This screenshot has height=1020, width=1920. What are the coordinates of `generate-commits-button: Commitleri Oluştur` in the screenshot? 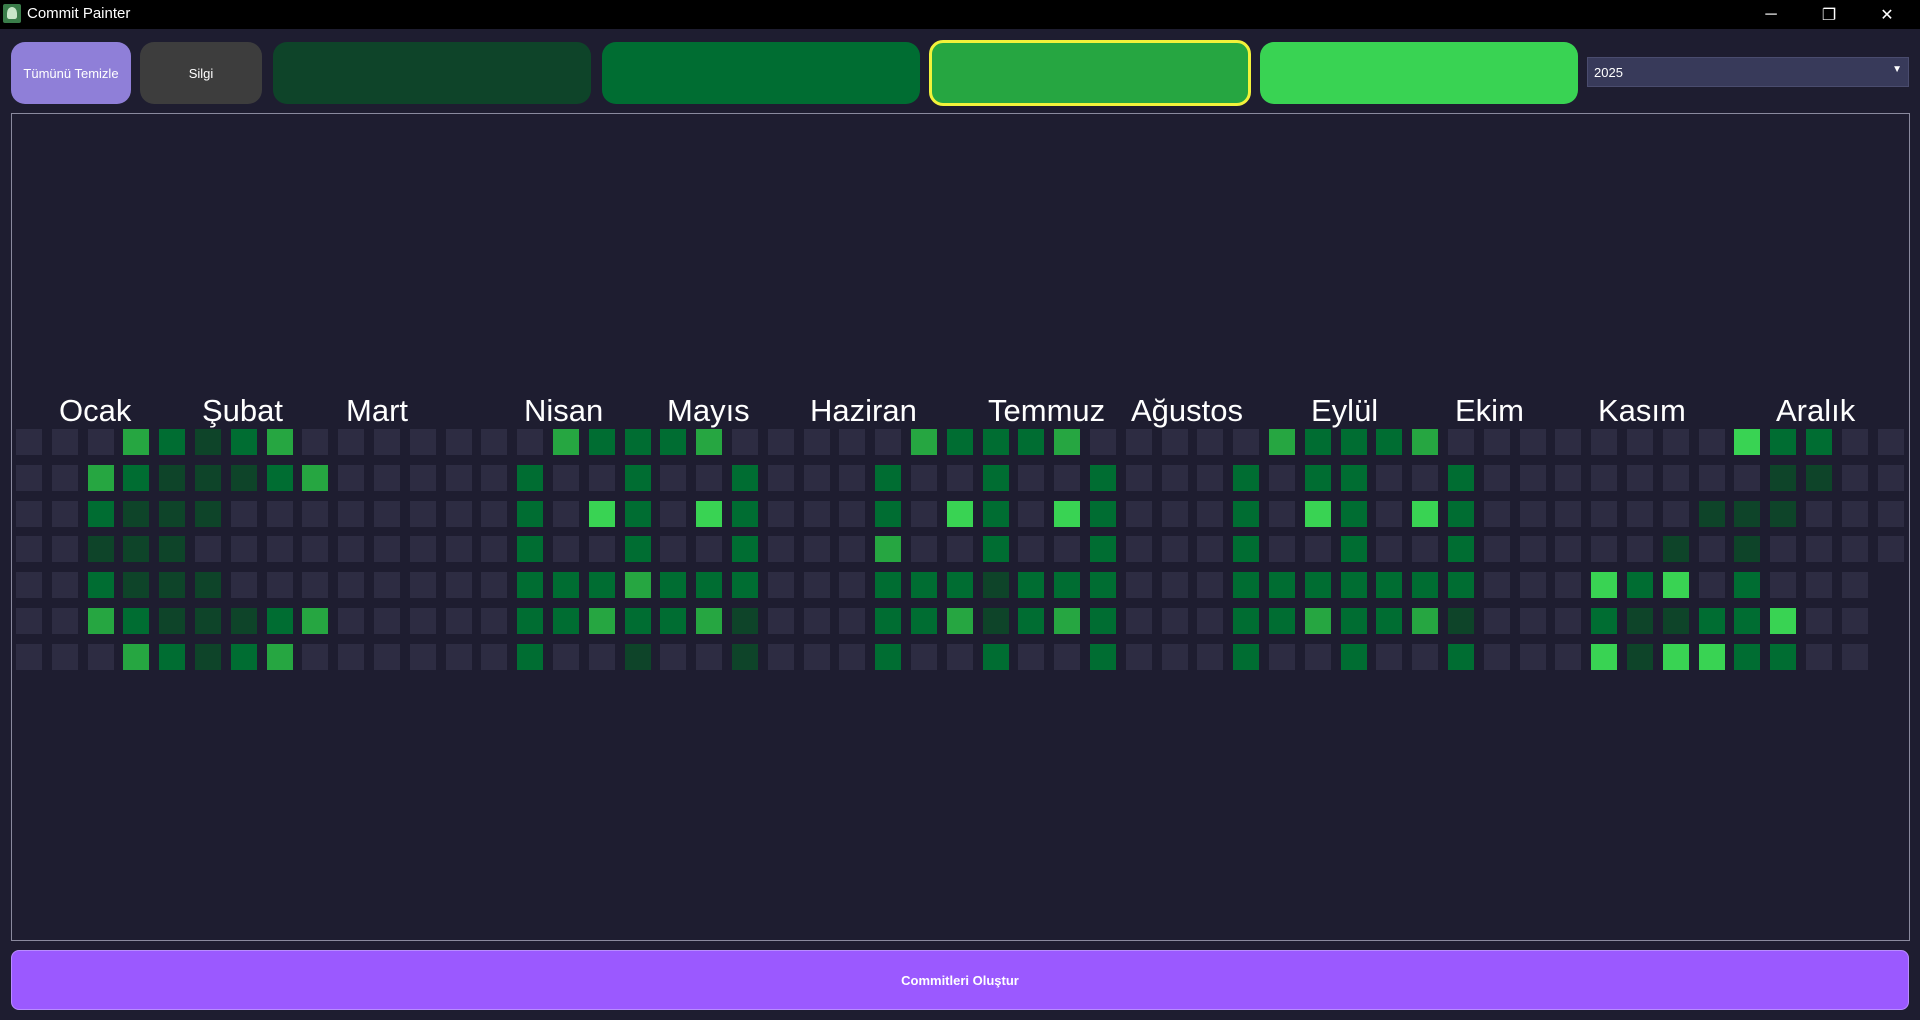 It's located at (960, 980).